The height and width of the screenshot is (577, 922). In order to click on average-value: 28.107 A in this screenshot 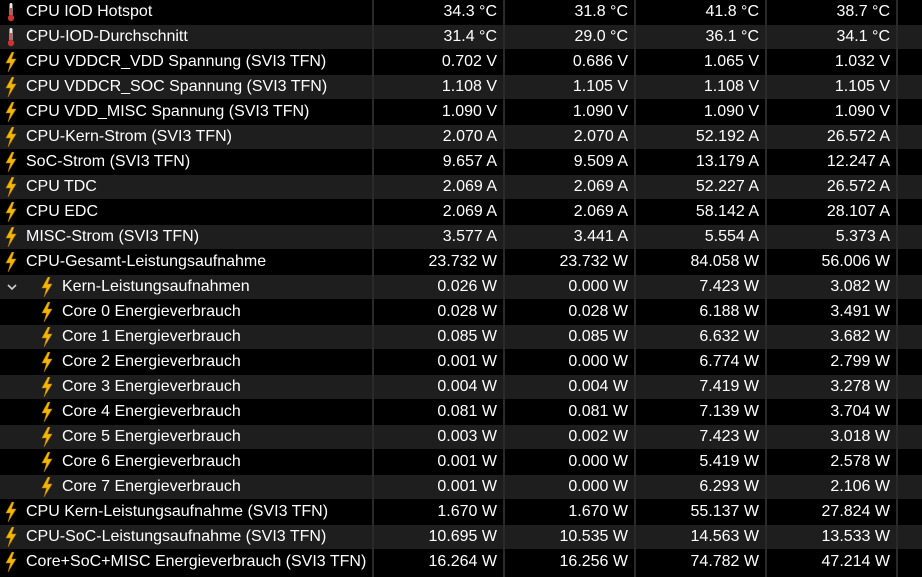, I will do `click(858, 211)`.